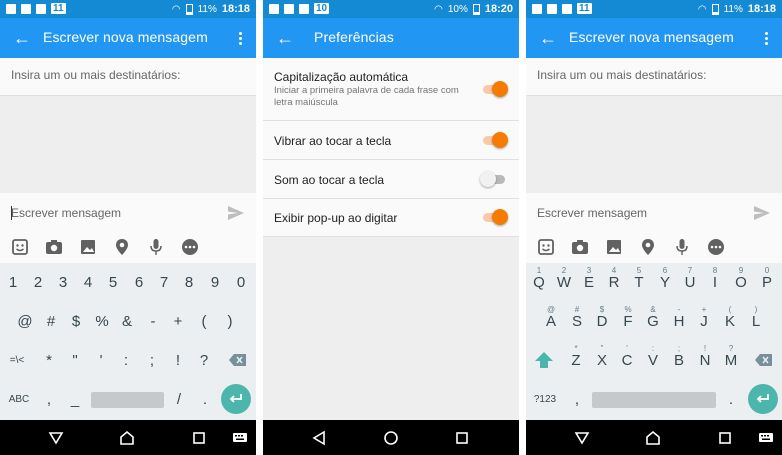 The width and height of the screenshot is (782, 455). I want to click on key: 6, so click(139, 282).